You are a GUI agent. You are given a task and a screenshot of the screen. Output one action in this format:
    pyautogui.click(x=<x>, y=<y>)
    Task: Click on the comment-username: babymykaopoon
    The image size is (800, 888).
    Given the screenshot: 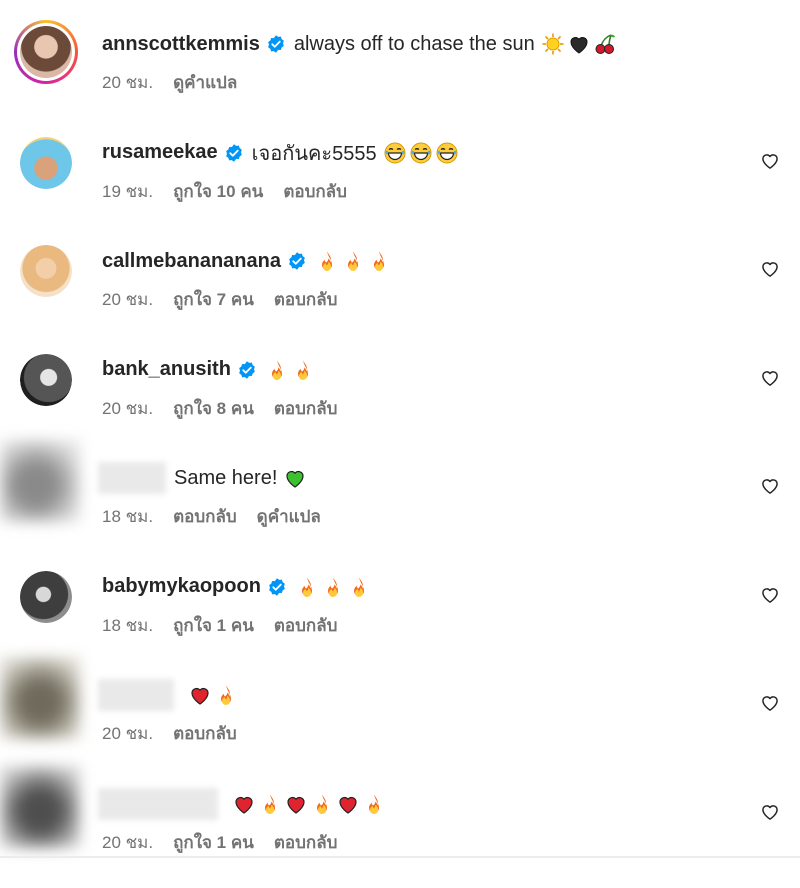 What is the action you would take?
    pyautogui.click(x=181, y=586)
    